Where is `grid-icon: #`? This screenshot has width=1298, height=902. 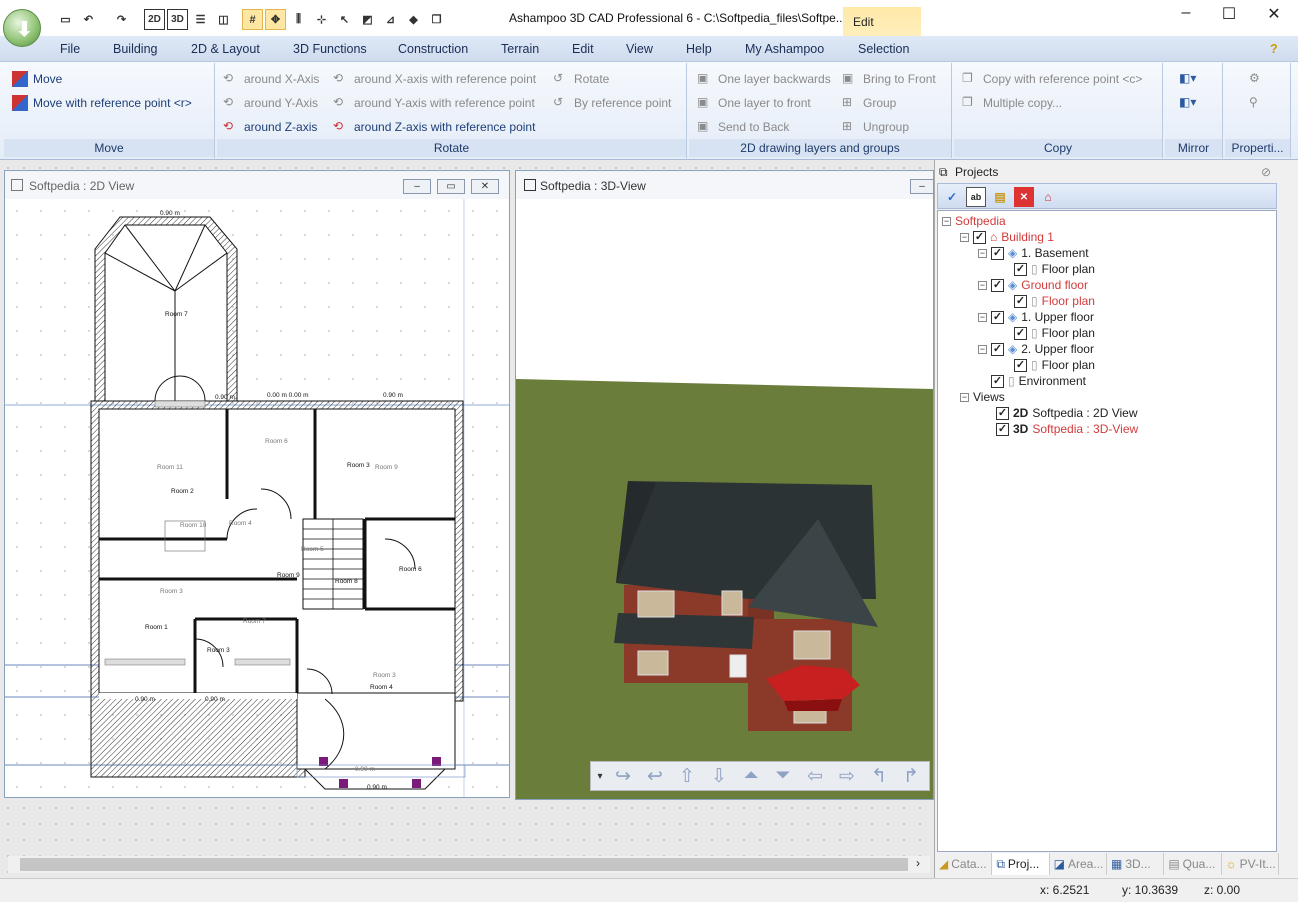
grid-icon: # is located at coordinates (252, 19).